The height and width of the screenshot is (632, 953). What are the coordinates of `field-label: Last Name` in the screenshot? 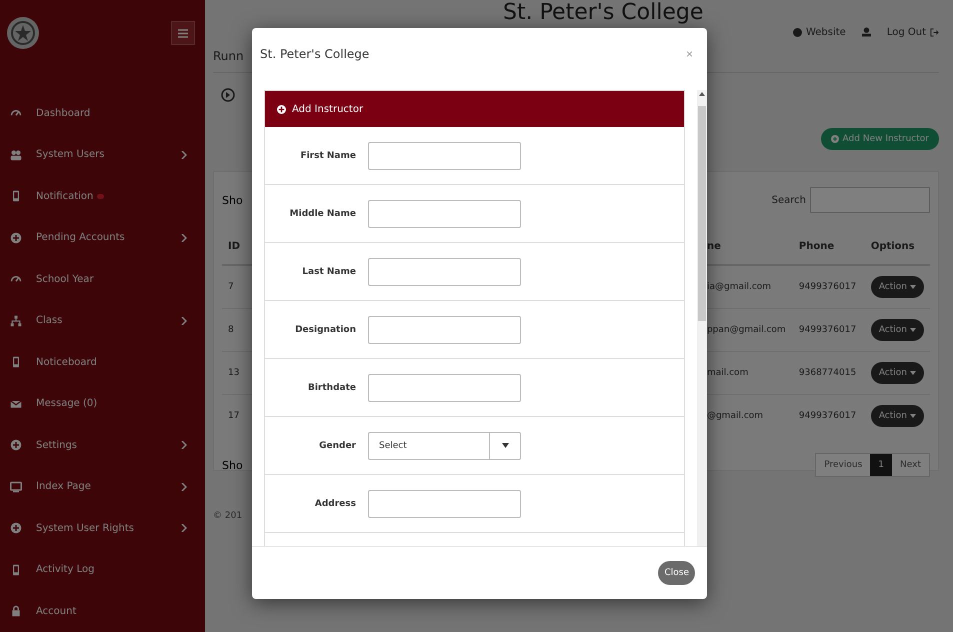 It's located at (329, 271).